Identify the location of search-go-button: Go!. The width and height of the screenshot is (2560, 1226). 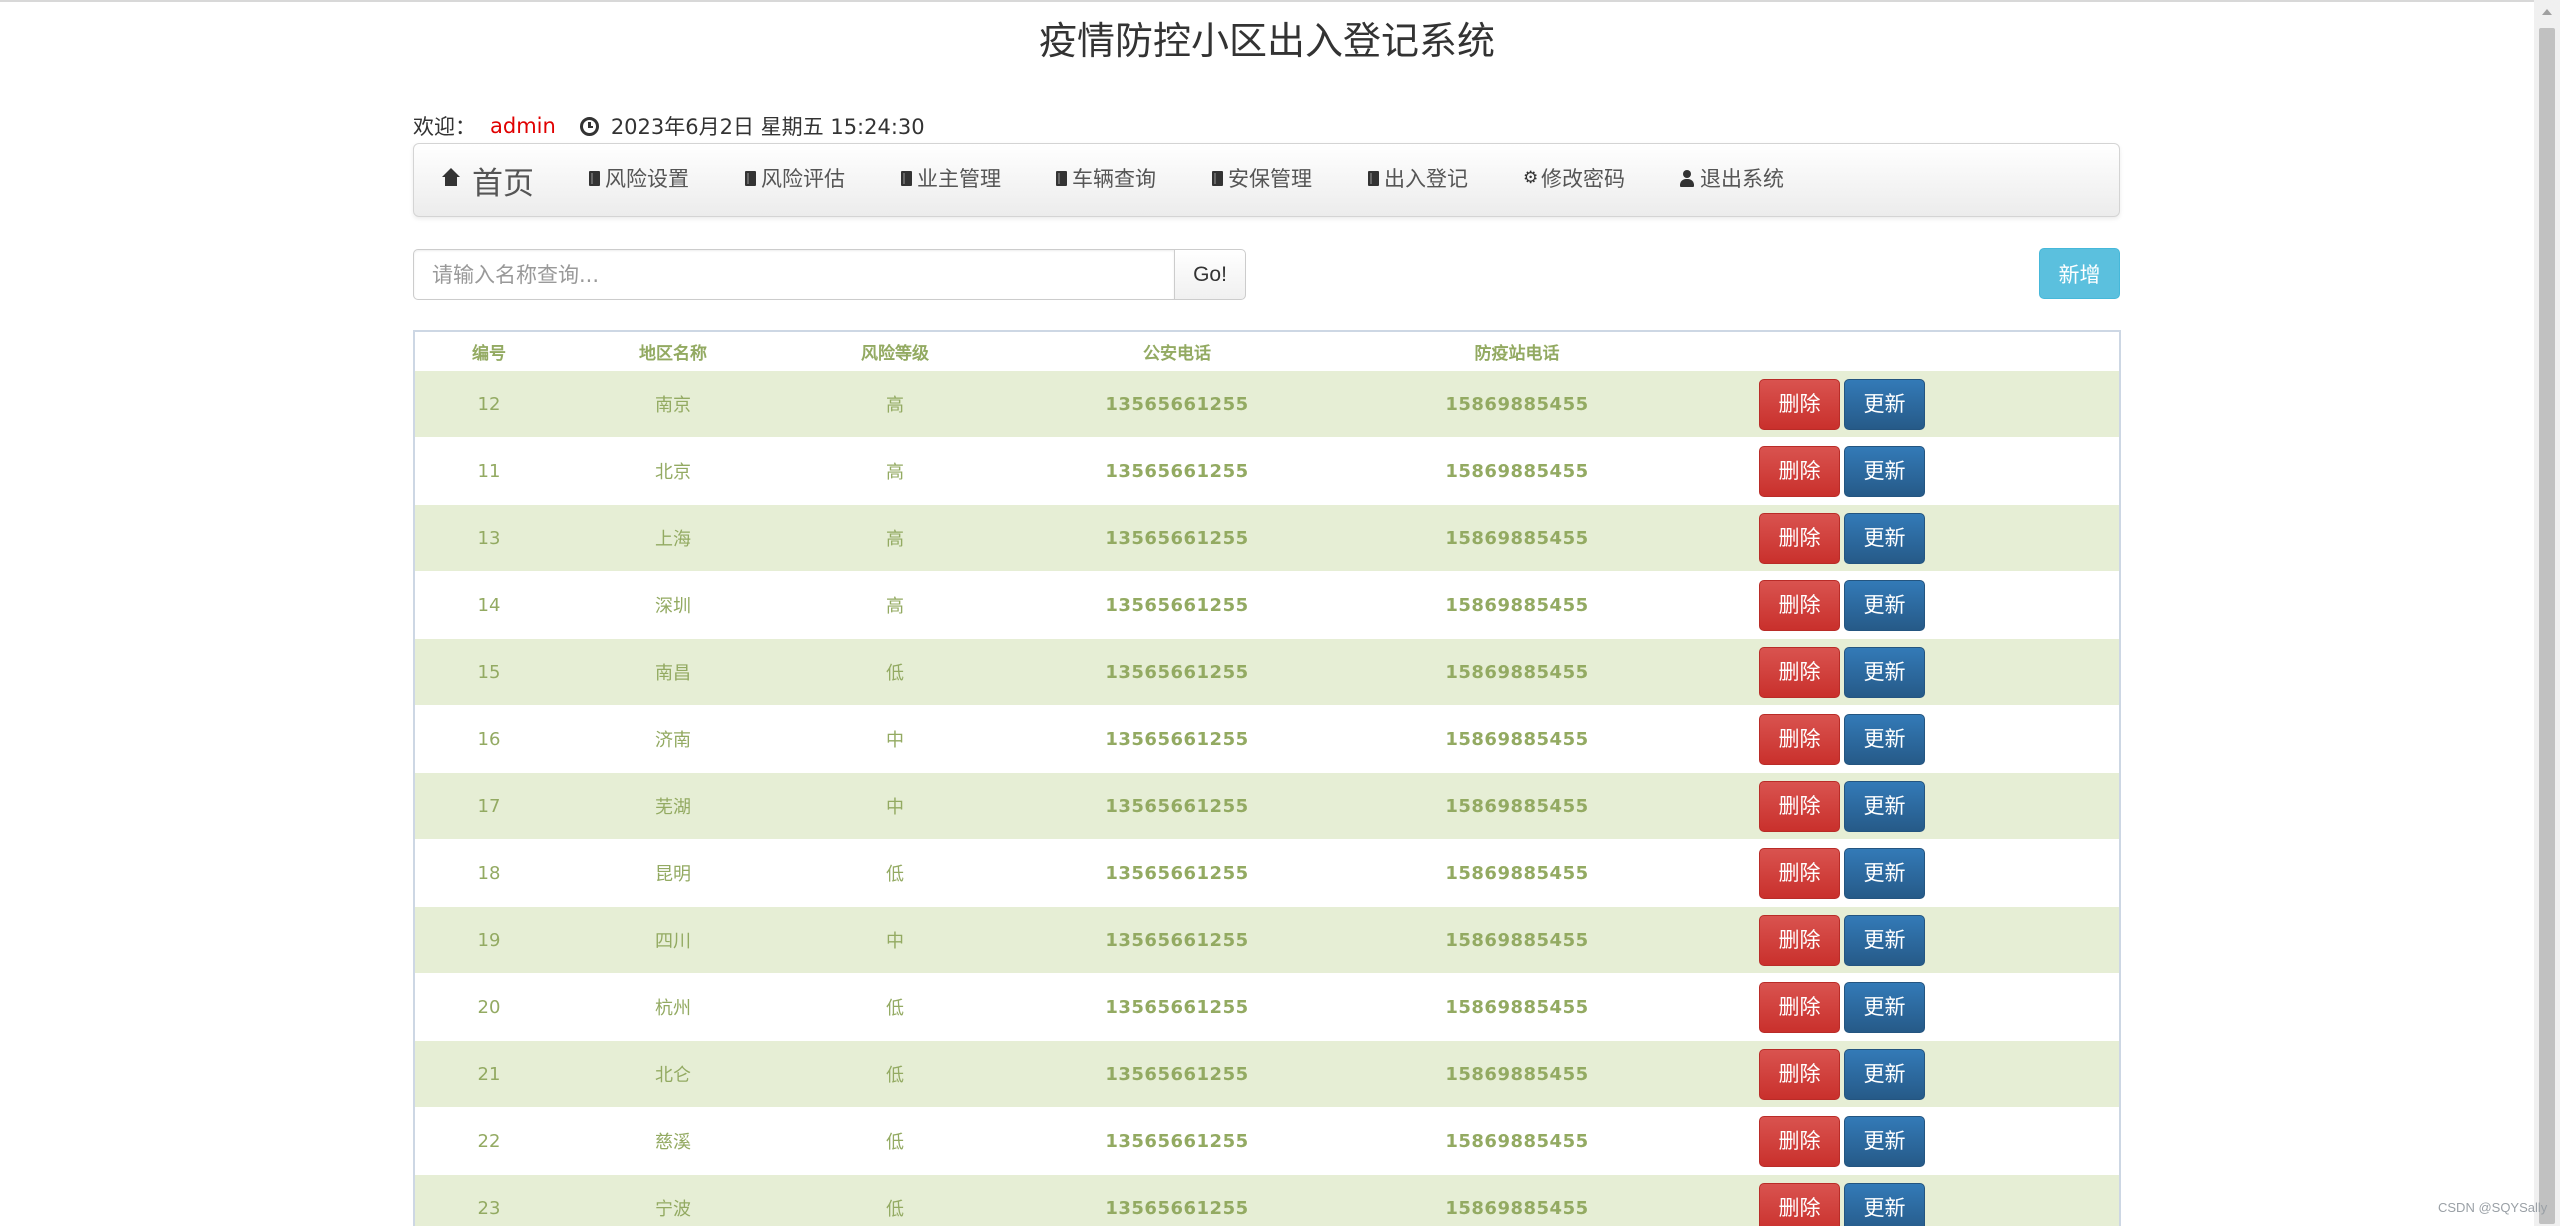
(1210, 274).